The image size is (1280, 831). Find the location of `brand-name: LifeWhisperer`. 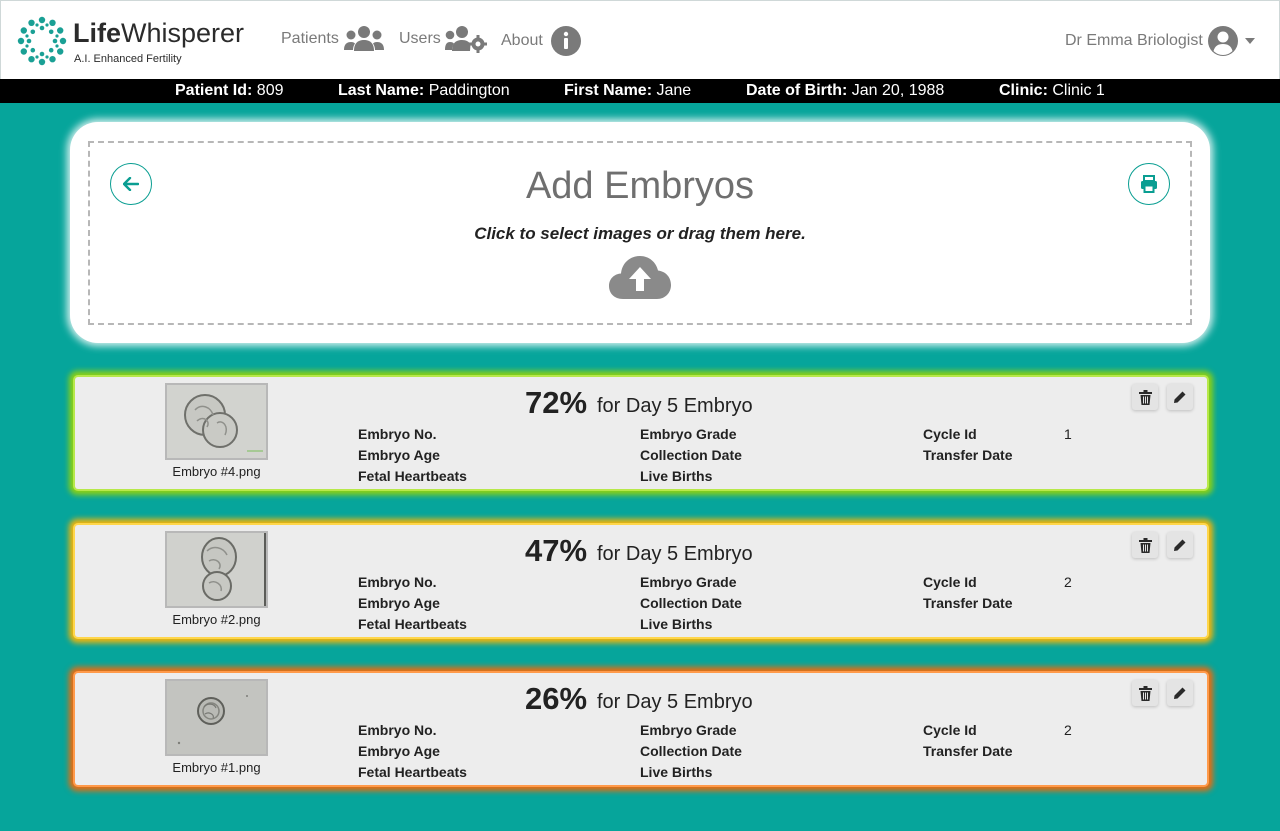

brand-name: LifeWhisperer is located at coordinates (158, 33).